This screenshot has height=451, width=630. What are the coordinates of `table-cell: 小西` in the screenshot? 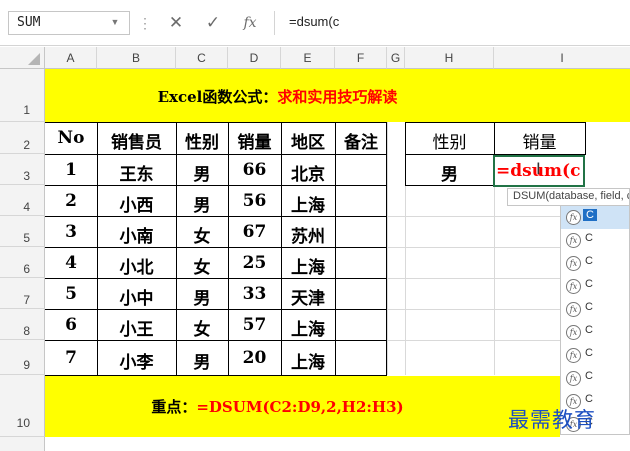 It's located at (136, 203).